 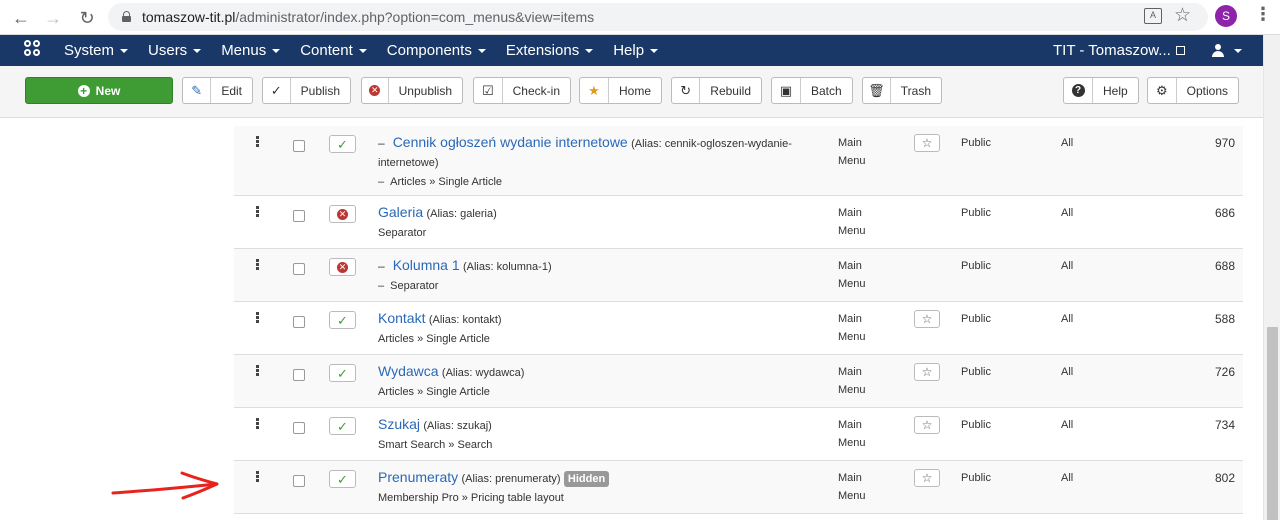 I want to click on annotation-arrow, so click(x=165, y=485).